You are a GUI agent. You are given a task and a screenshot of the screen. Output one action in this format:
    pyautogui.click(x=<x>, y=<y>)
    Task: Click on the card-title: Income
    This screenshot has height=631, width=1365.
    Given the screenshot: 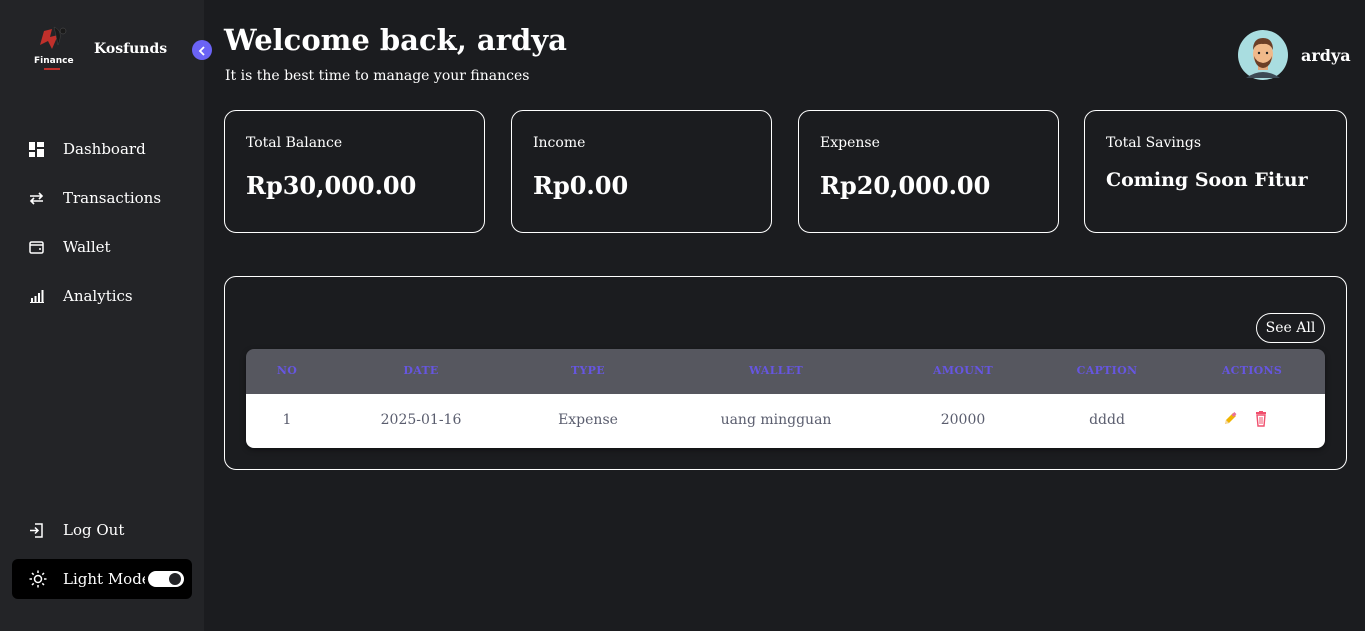 What is the action you would take?
    pyautogui.click(x=559, y=143)
    